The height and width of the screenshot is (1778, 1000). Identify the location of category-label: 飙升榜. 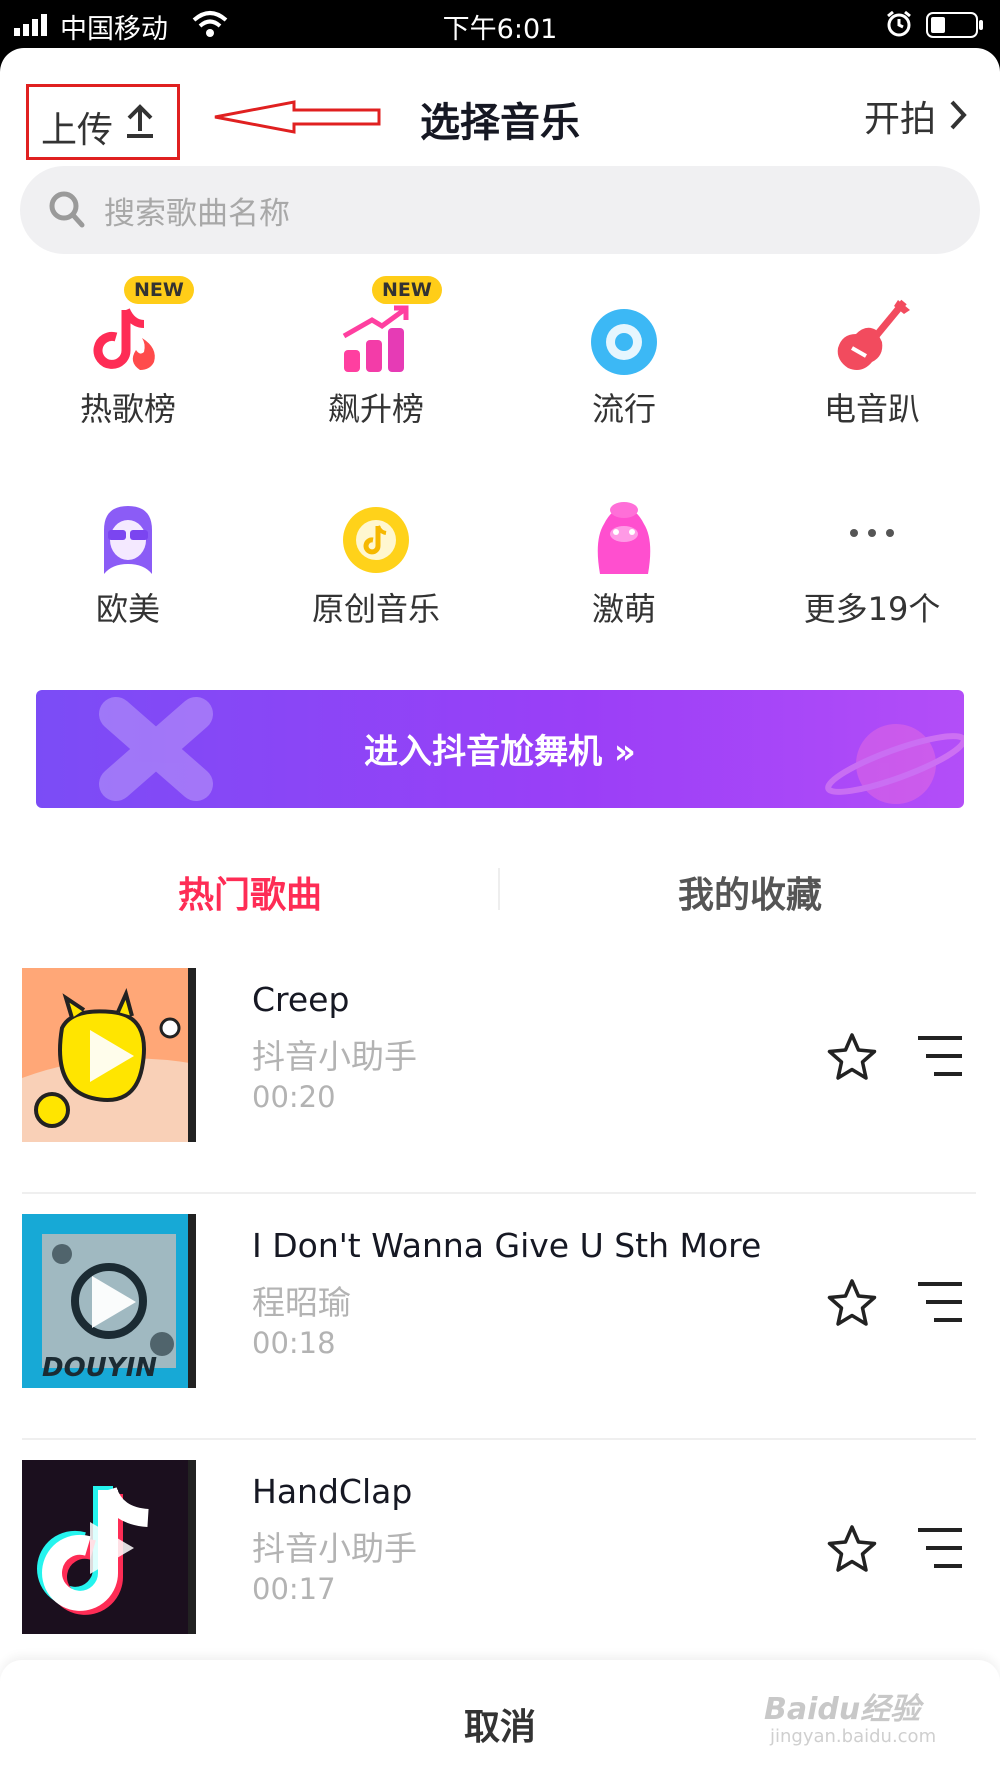
(375, 409).